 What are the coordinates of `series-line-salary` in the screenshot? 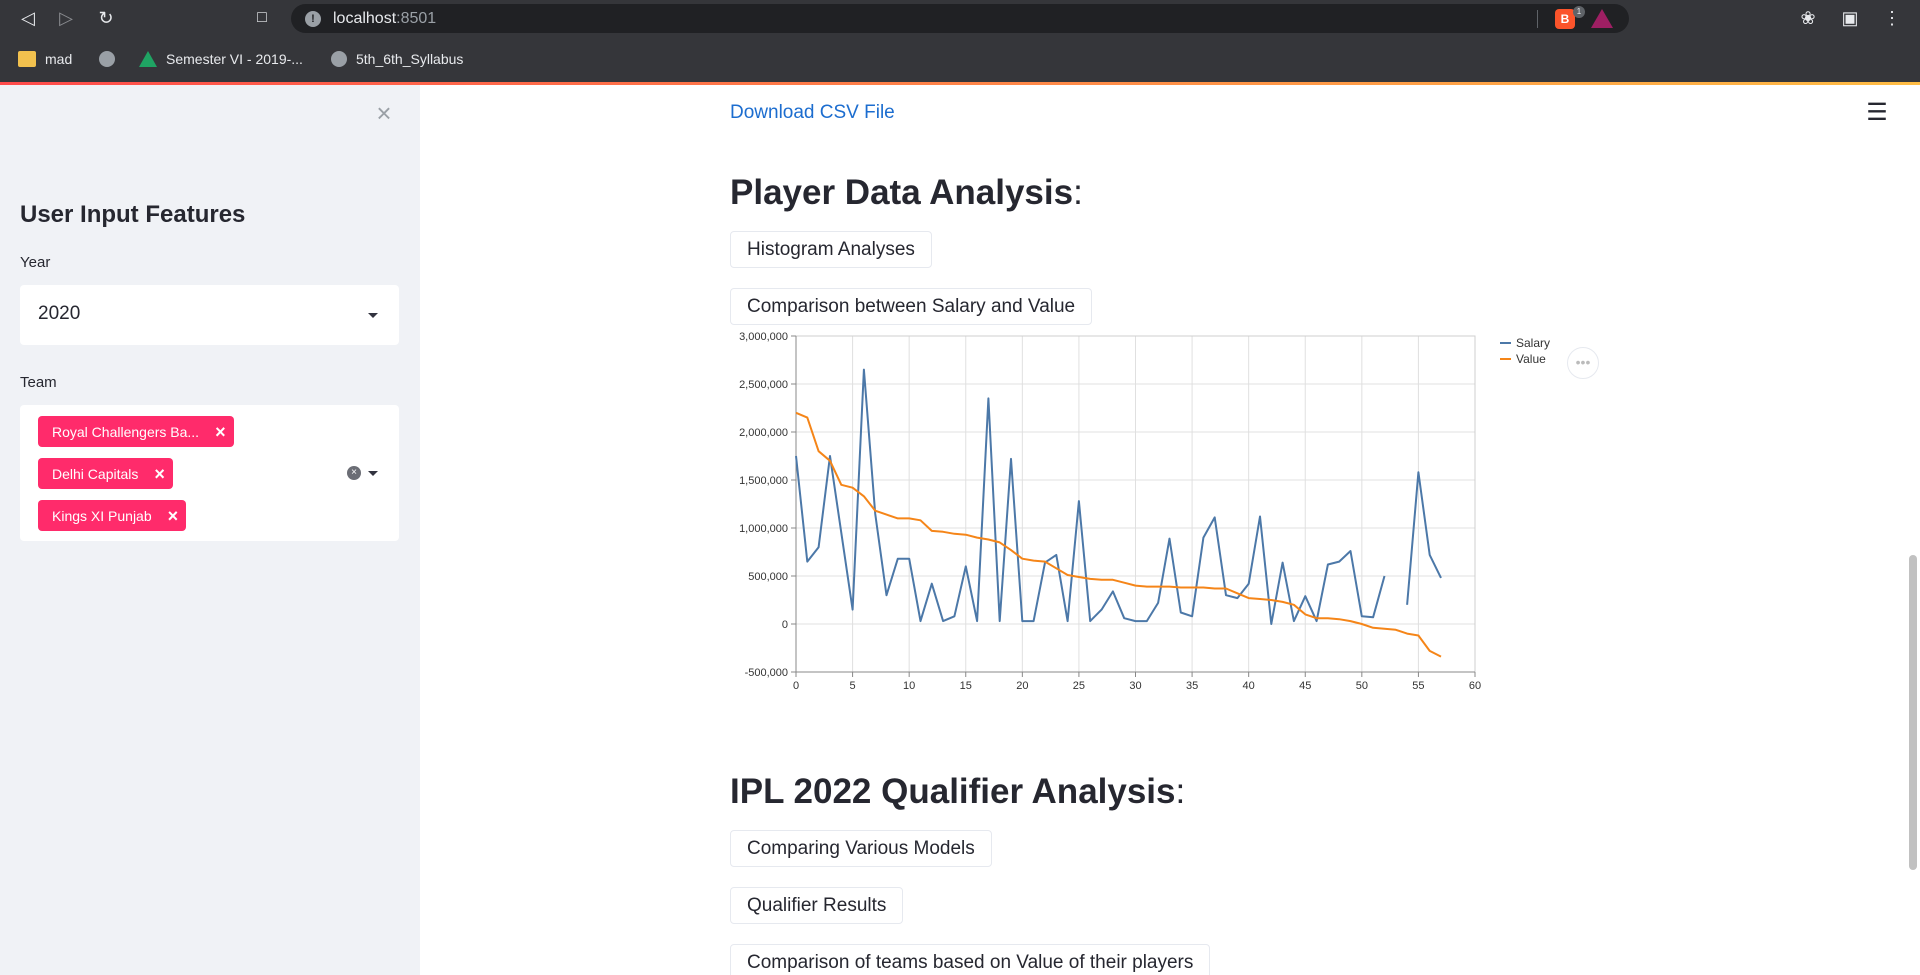 It's located at (1118, 496).